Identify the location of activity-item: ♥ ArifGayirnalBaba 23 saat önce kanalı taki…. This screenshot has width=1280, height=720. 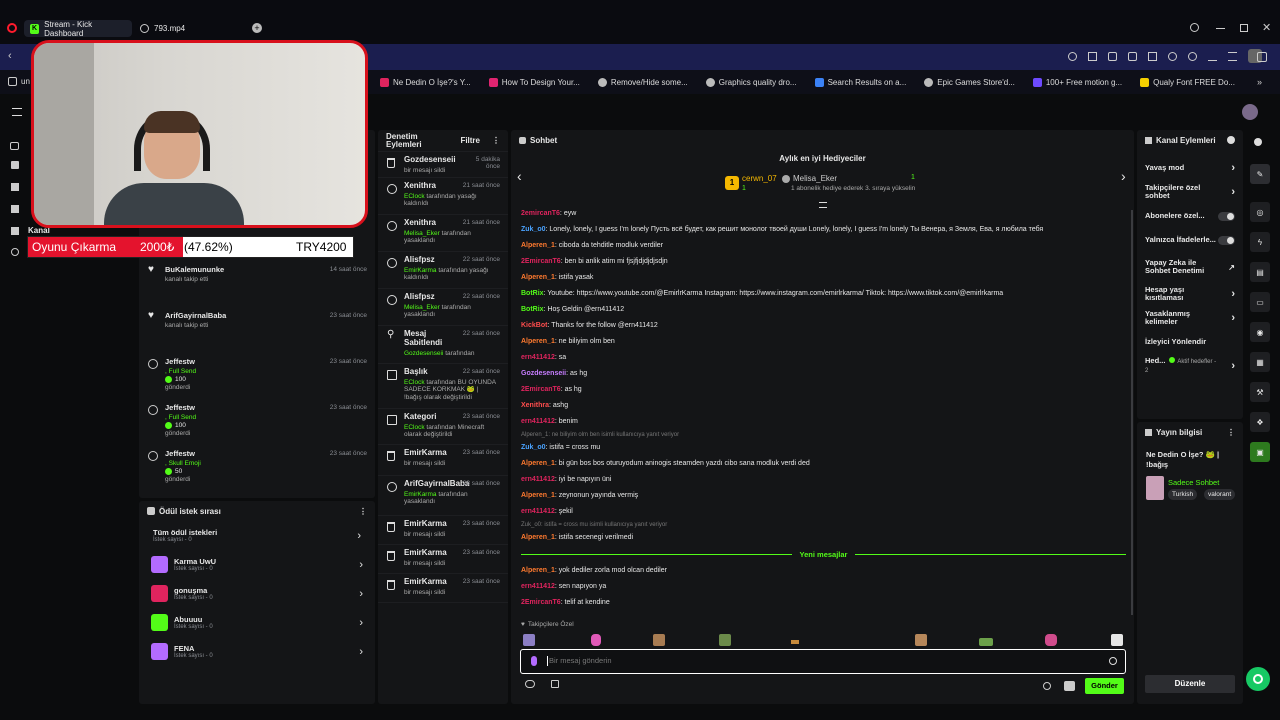
(257, 330).